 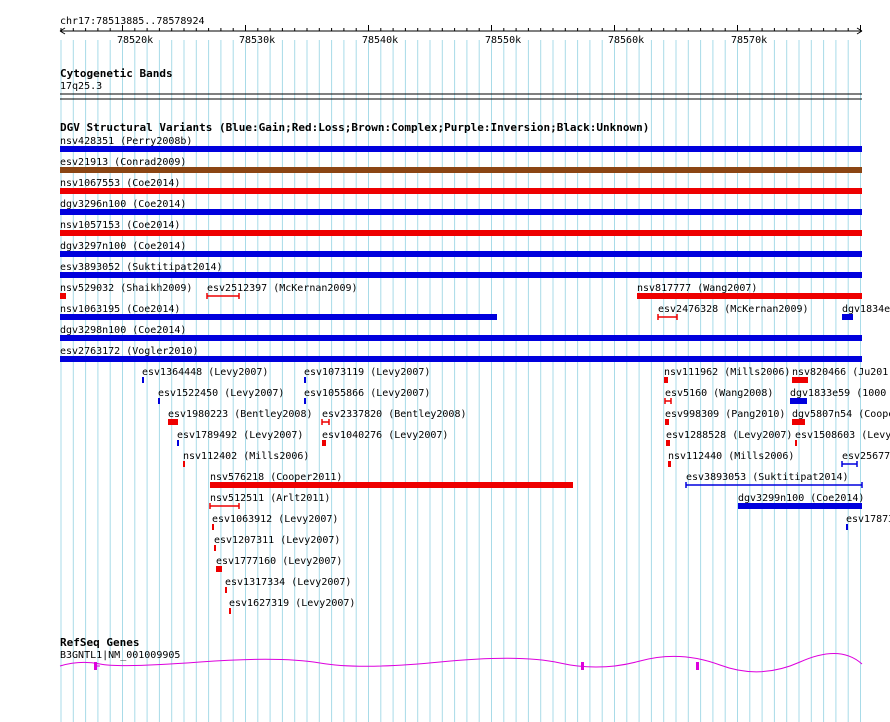 I want to click on dgv-feature-label: nsv512511 (Arlt2011), so click(x=270, y=498).